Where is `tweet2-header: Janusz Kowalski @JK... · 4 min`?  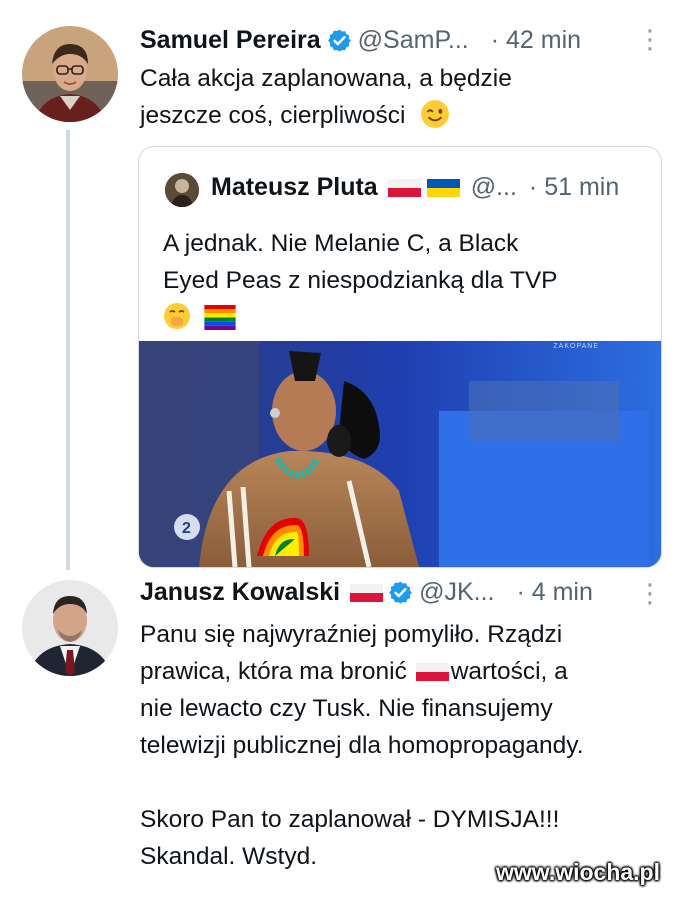 tweet2-header: Janusz Kowalski @JK... · 4 min is located at coordinates (366, 592).